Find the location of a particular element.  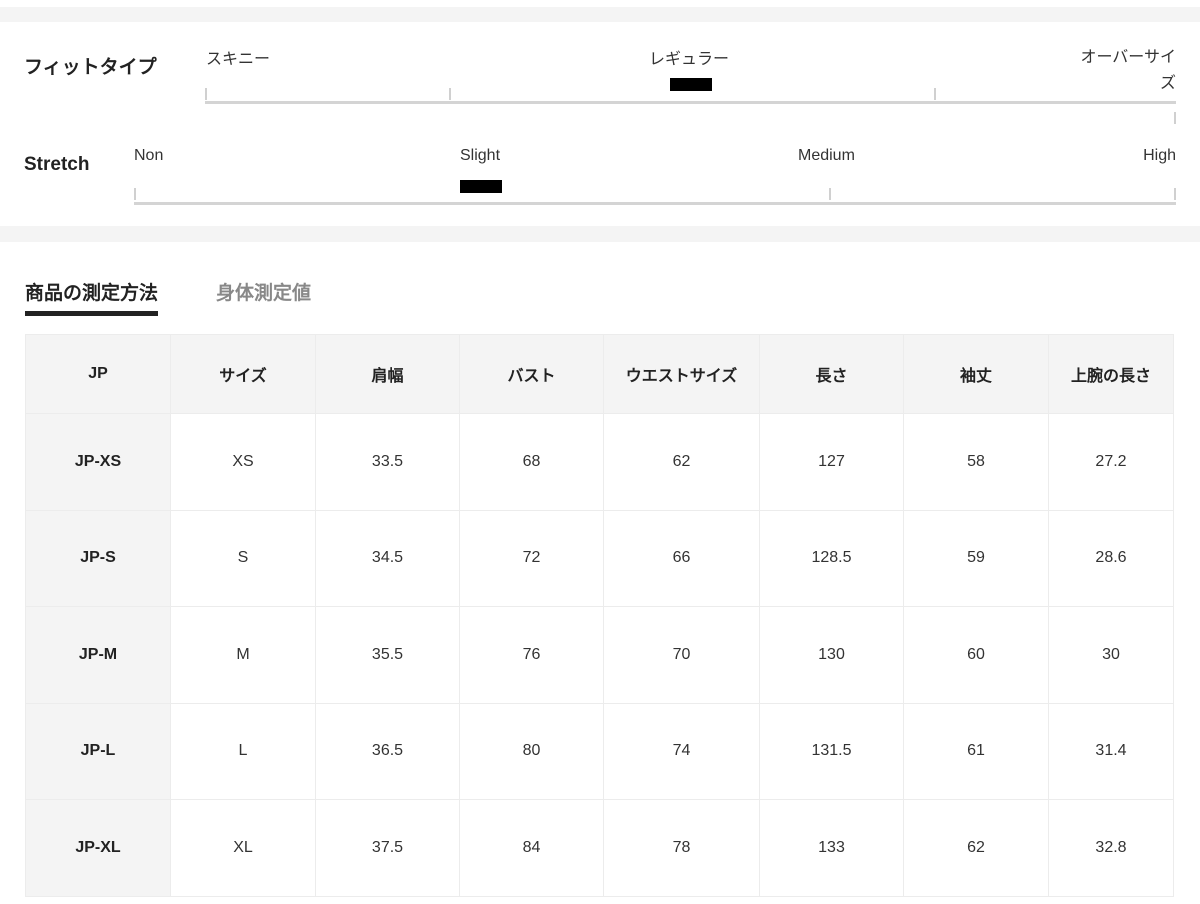

row-header-cell: JP-XS is located at coordinates (98, 462).